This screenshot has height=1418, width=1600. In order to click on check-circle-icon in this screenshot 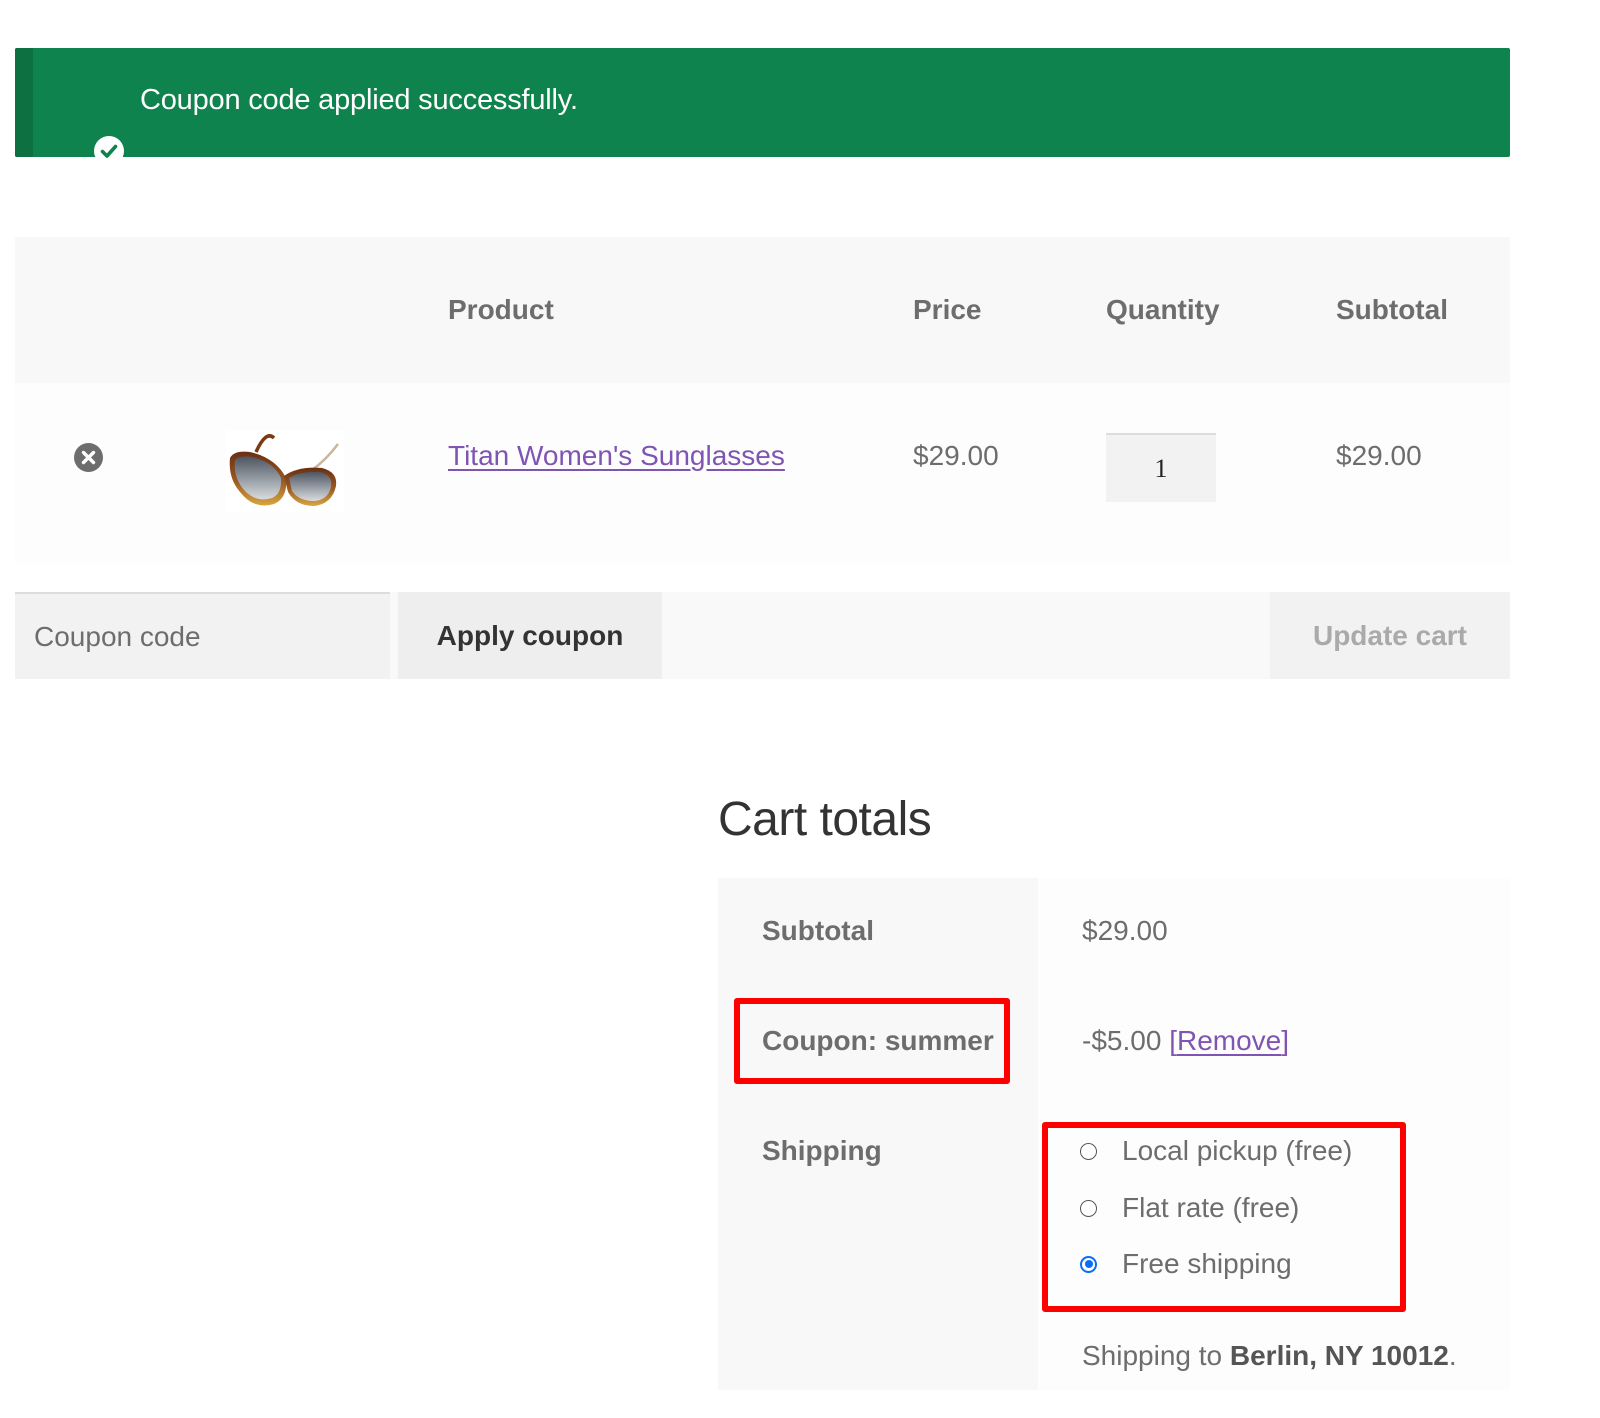, I will do `click(109, 153)`.